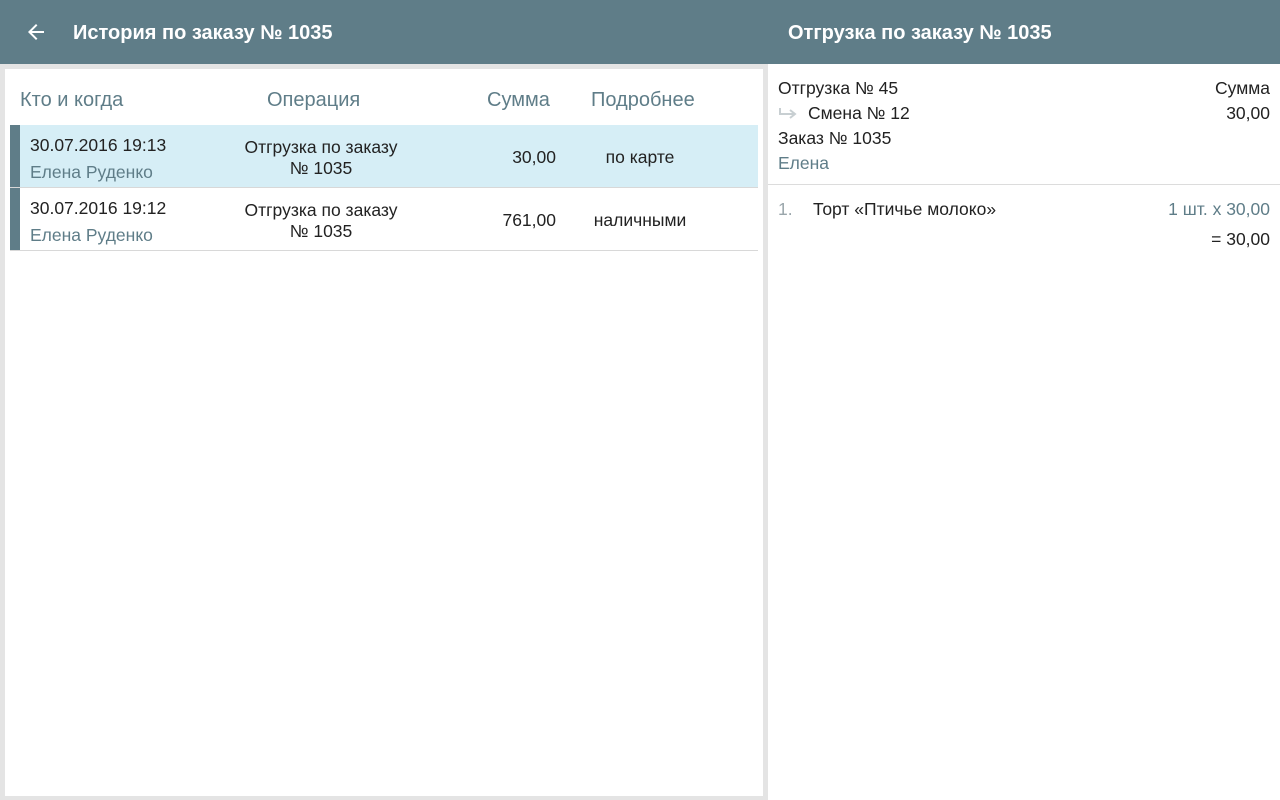 This screenshot has width=1280, height=800. I want to click on shipment-employee: Елена, so click(804, 163).